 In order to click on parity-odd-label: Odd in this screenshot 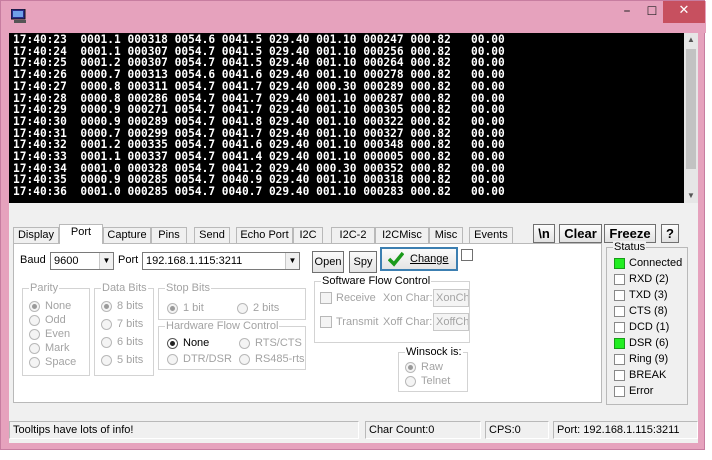, I will do `click(55, 320)`.